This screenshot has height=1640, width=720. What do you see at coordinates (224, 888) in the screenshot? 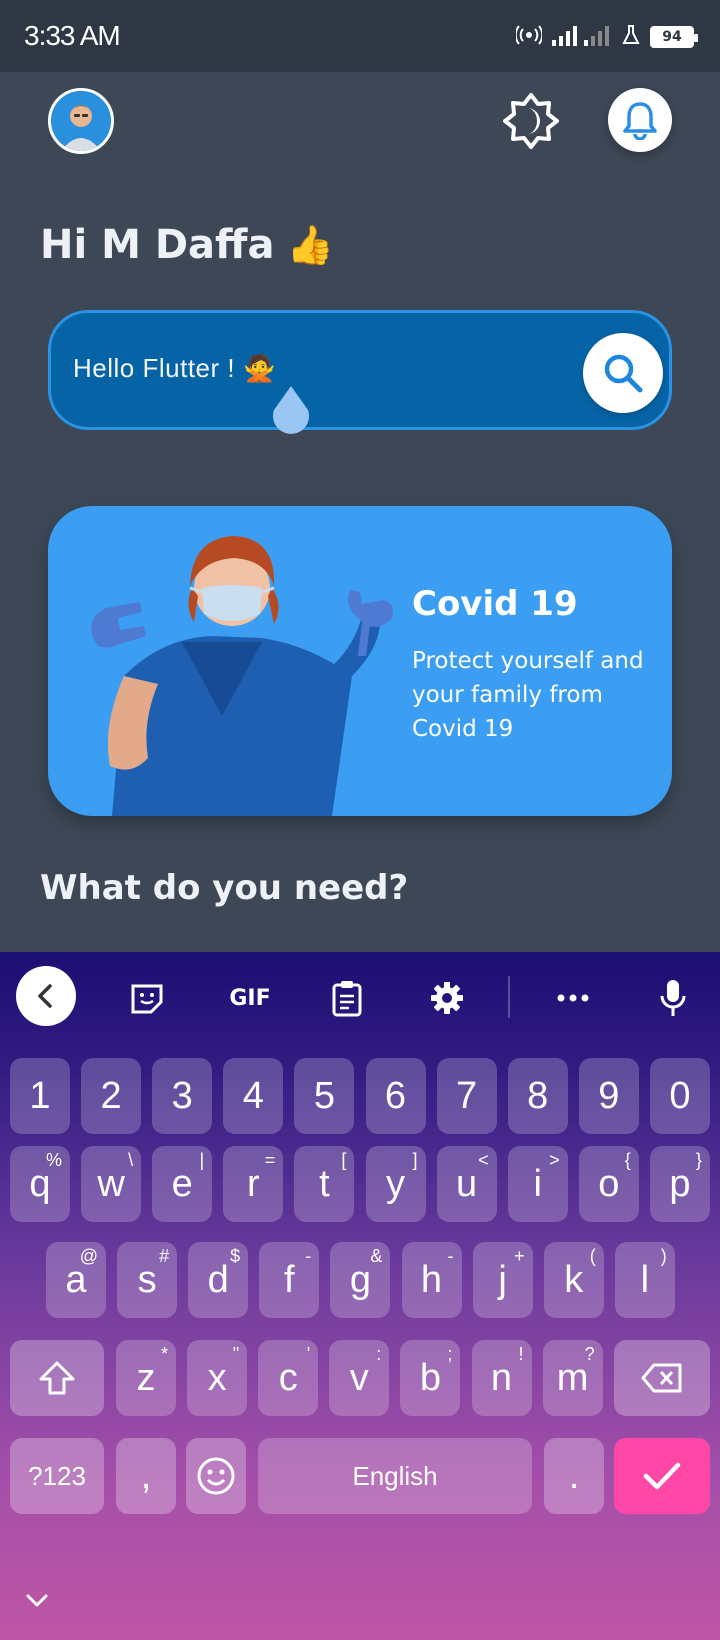
I see `section-title: What do you need?` at bounding box center [224, 888].